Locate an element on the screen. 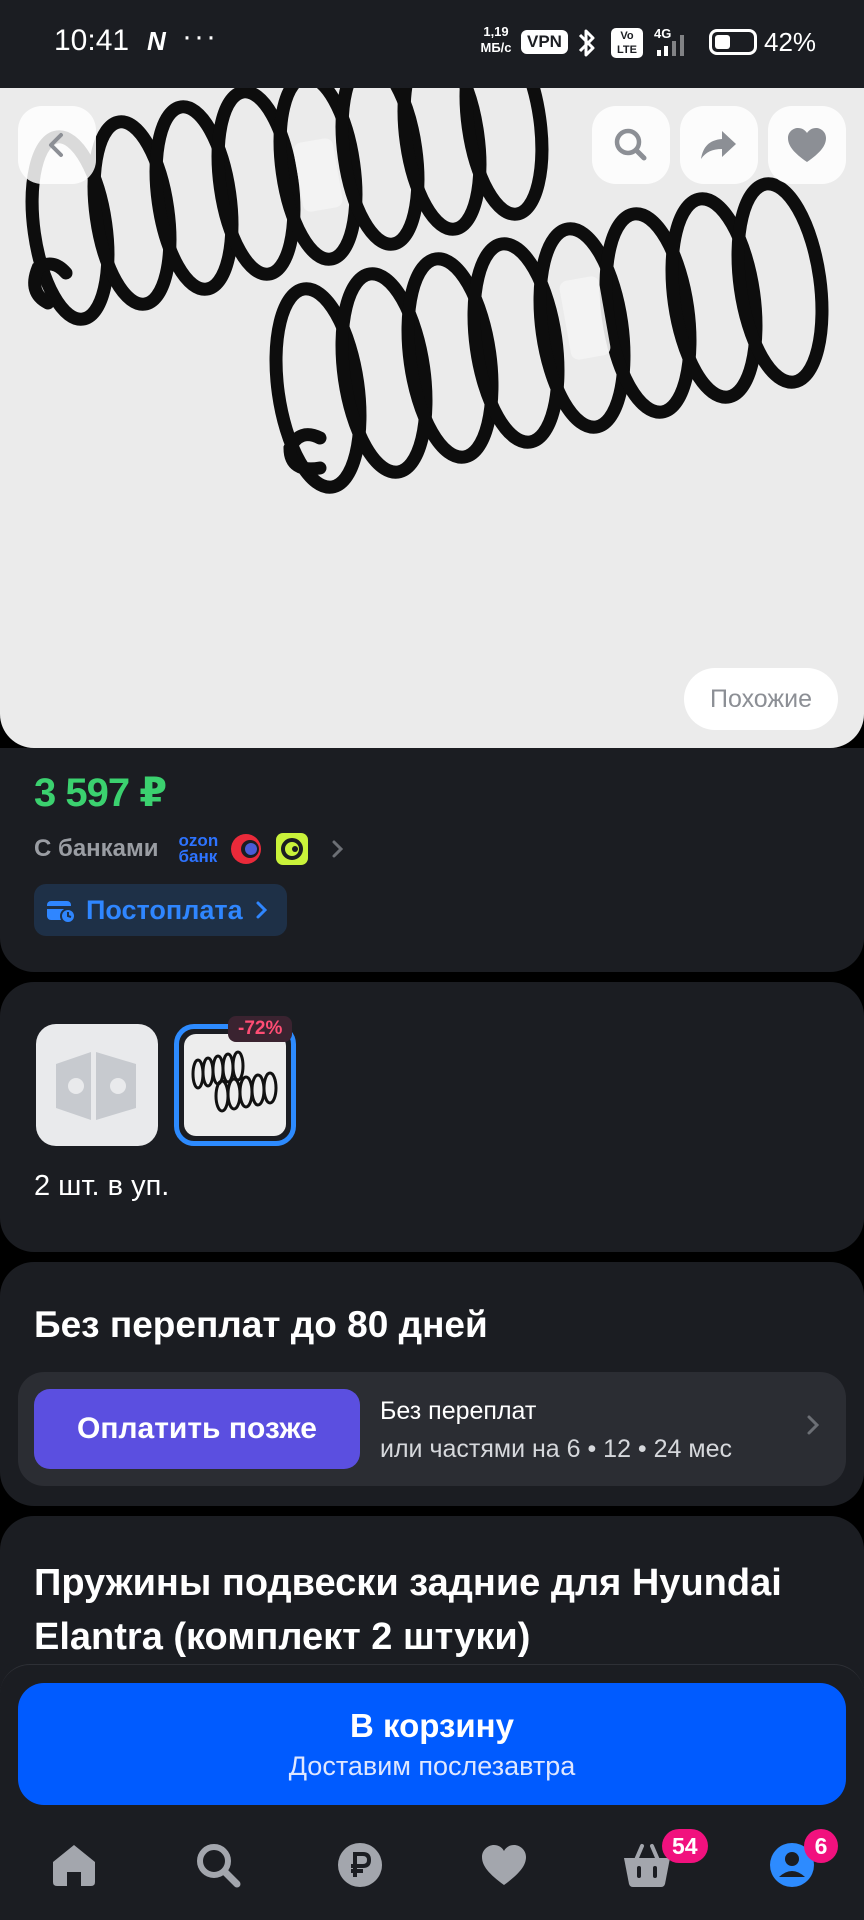 This screenshot has width=864, height=1920. battery-percent: 42% is located at coordinates (790, 42).